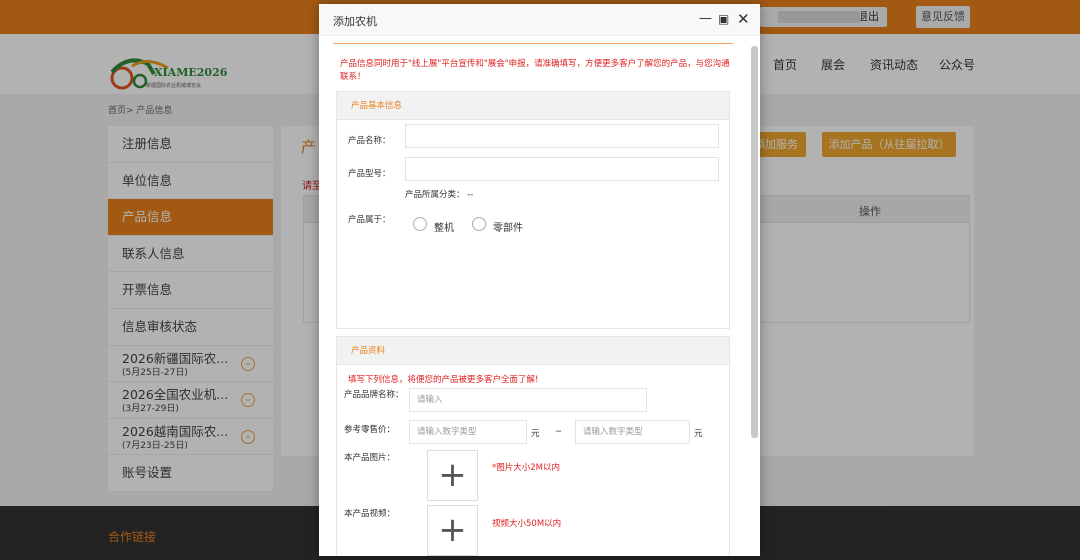 The image size is (1080, 560). What do you see at coordinates (370, 514) in the screenshot?
I see `video-label: 本产品视频：` at bounding box center [370, 514].